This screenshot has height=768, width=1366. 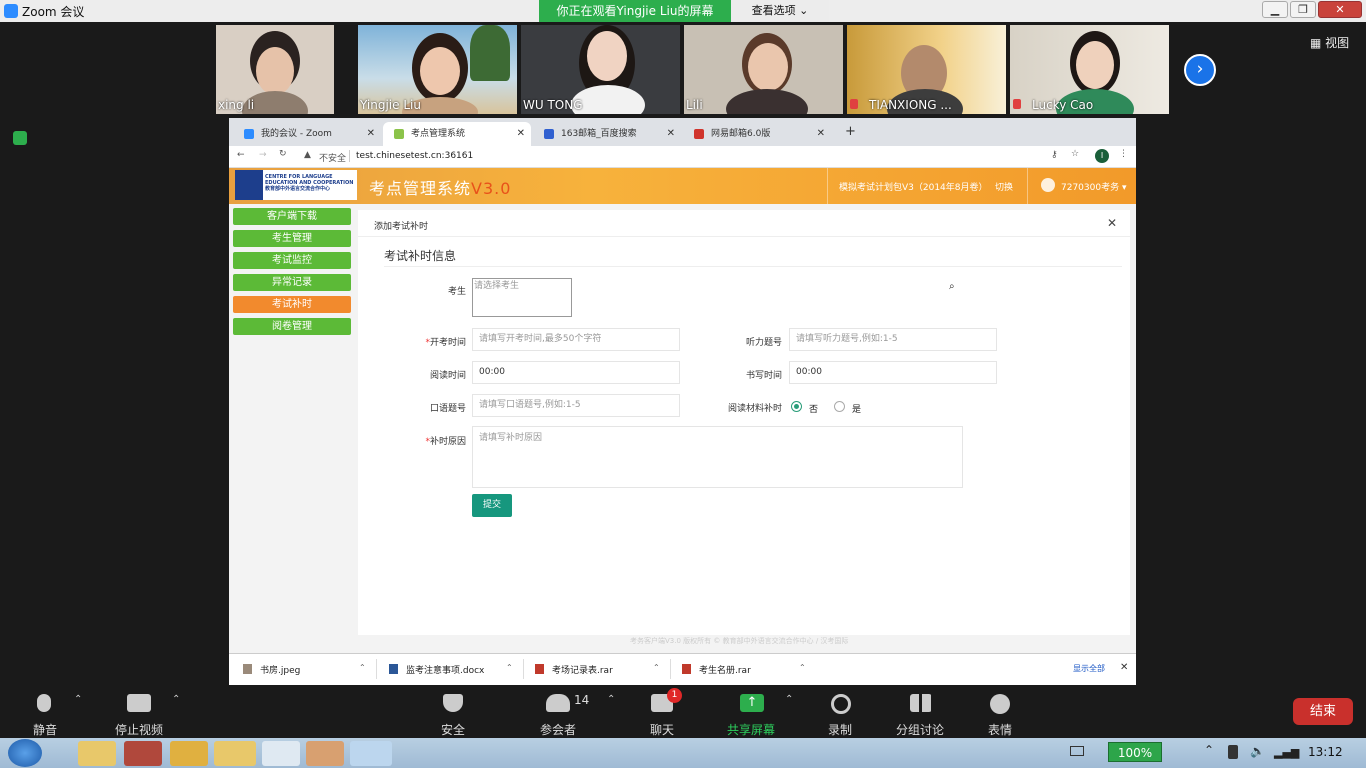 What do you see at coordinates (1004, 186) in the screenshot?
I see `switch-plan-link: 切换` at bounding box center [1004, 186].